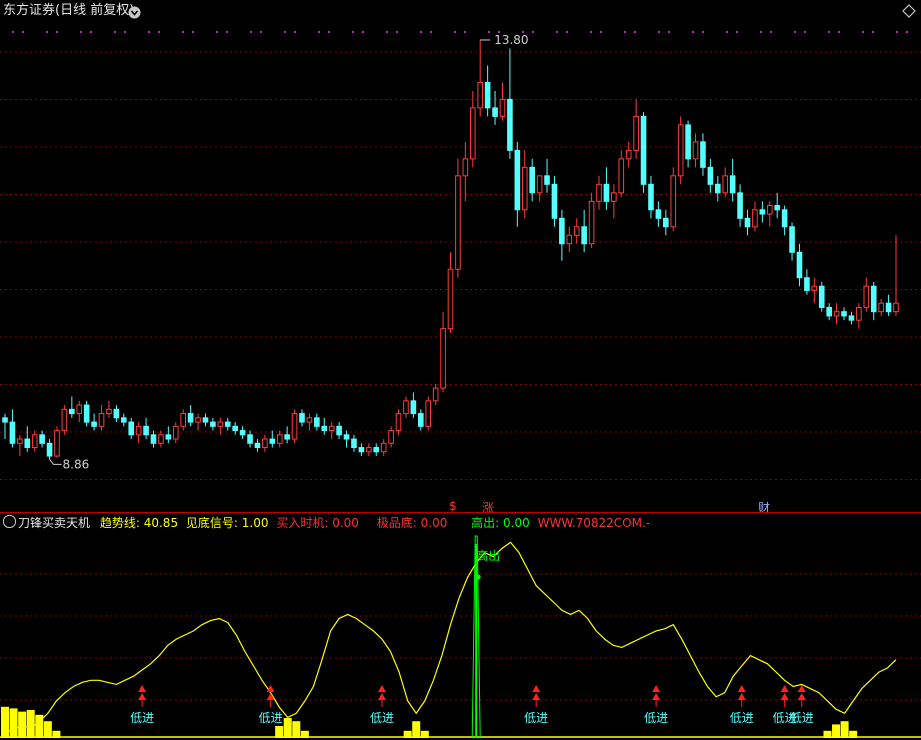 This screenshot has width=921, height=740. Describe the element at coordinates (488, 507) in the screenshot. I see `event-tag-rise: 涨` at that location.